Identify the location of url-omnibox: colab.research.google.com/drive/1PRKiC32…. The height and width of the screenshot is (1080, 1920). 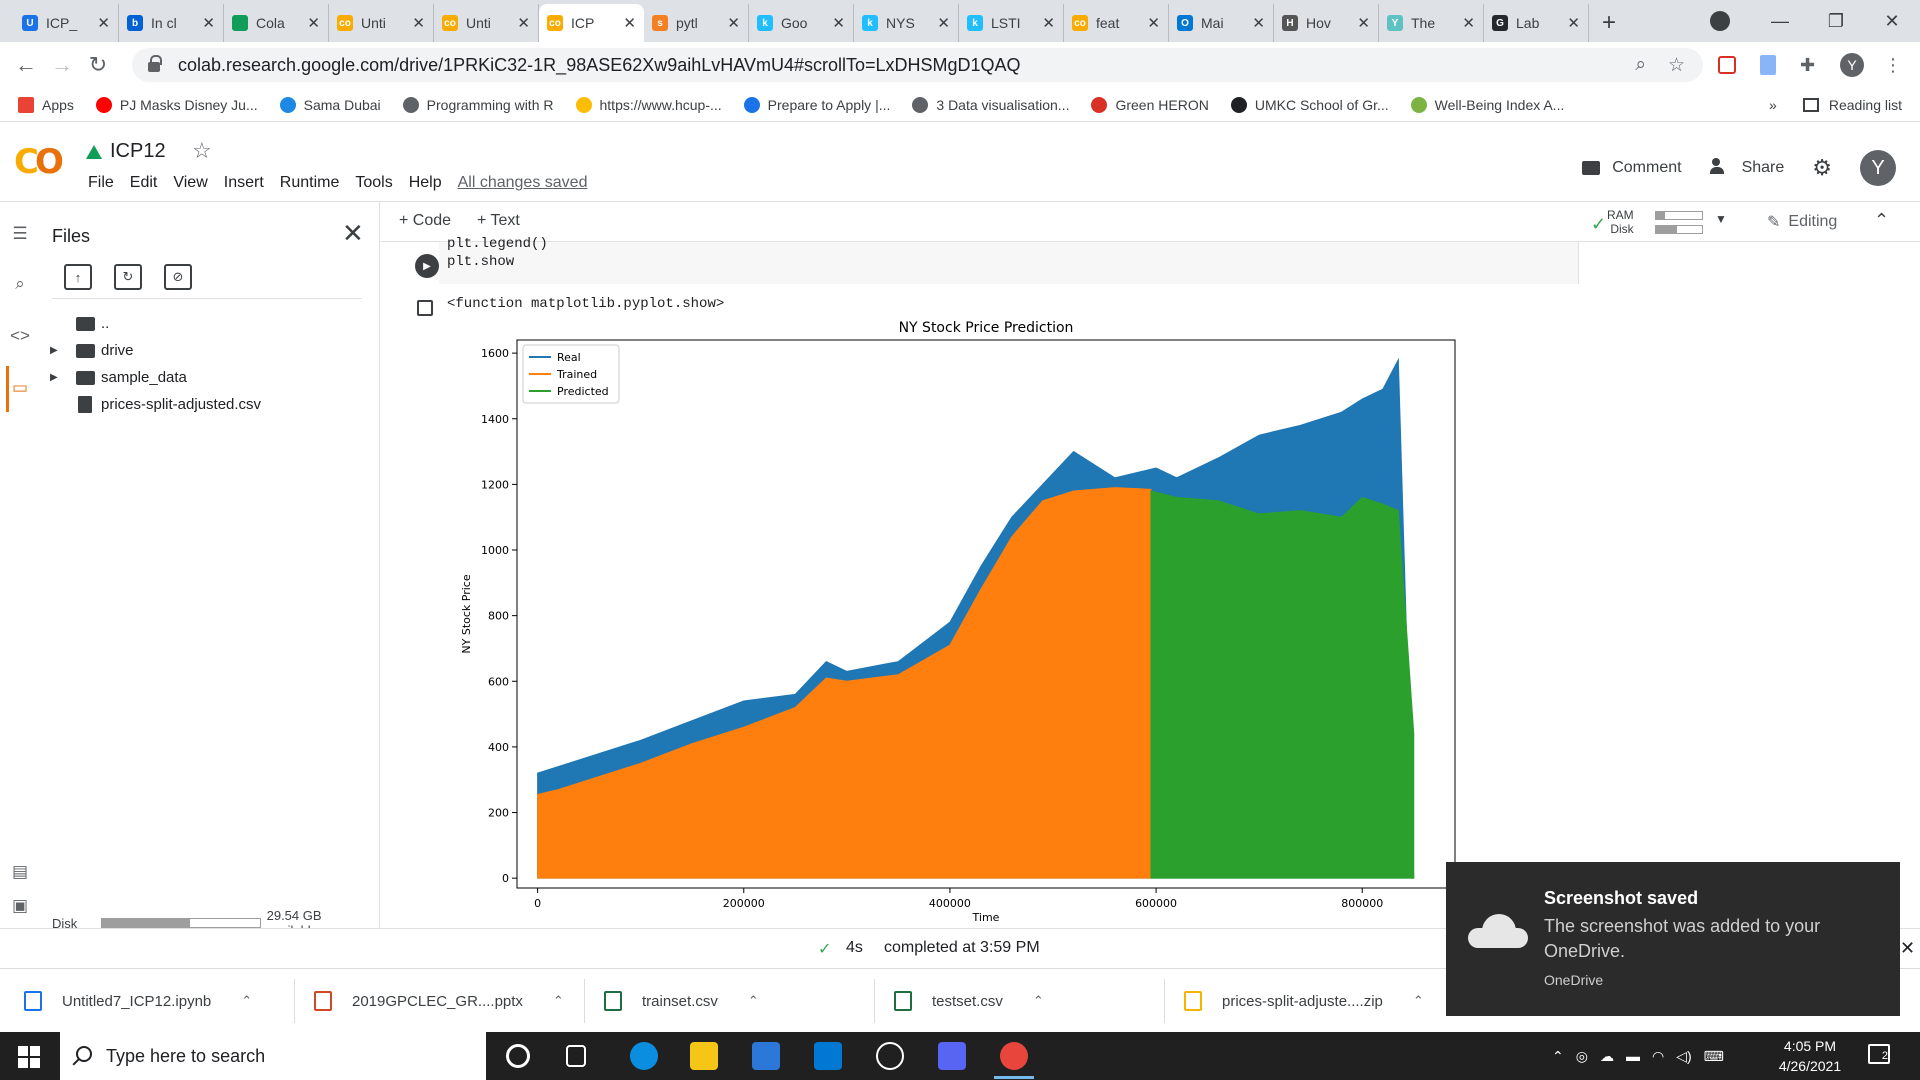
(917, 65).